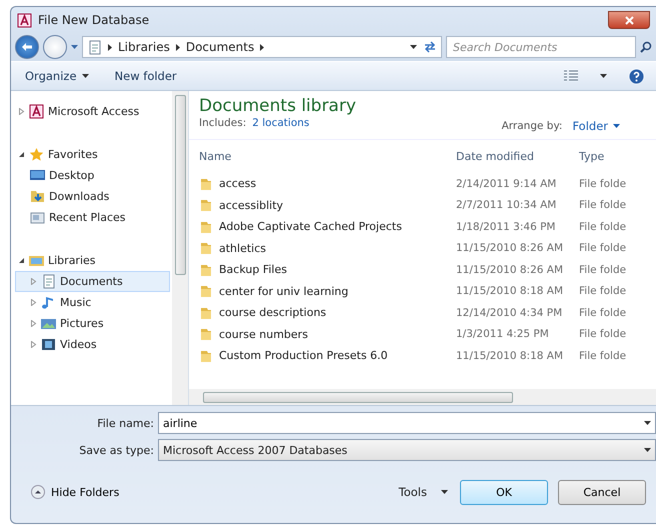  Describe the element at coordinates (646, 47) in the screenshot. I see `search-icon` at that location.